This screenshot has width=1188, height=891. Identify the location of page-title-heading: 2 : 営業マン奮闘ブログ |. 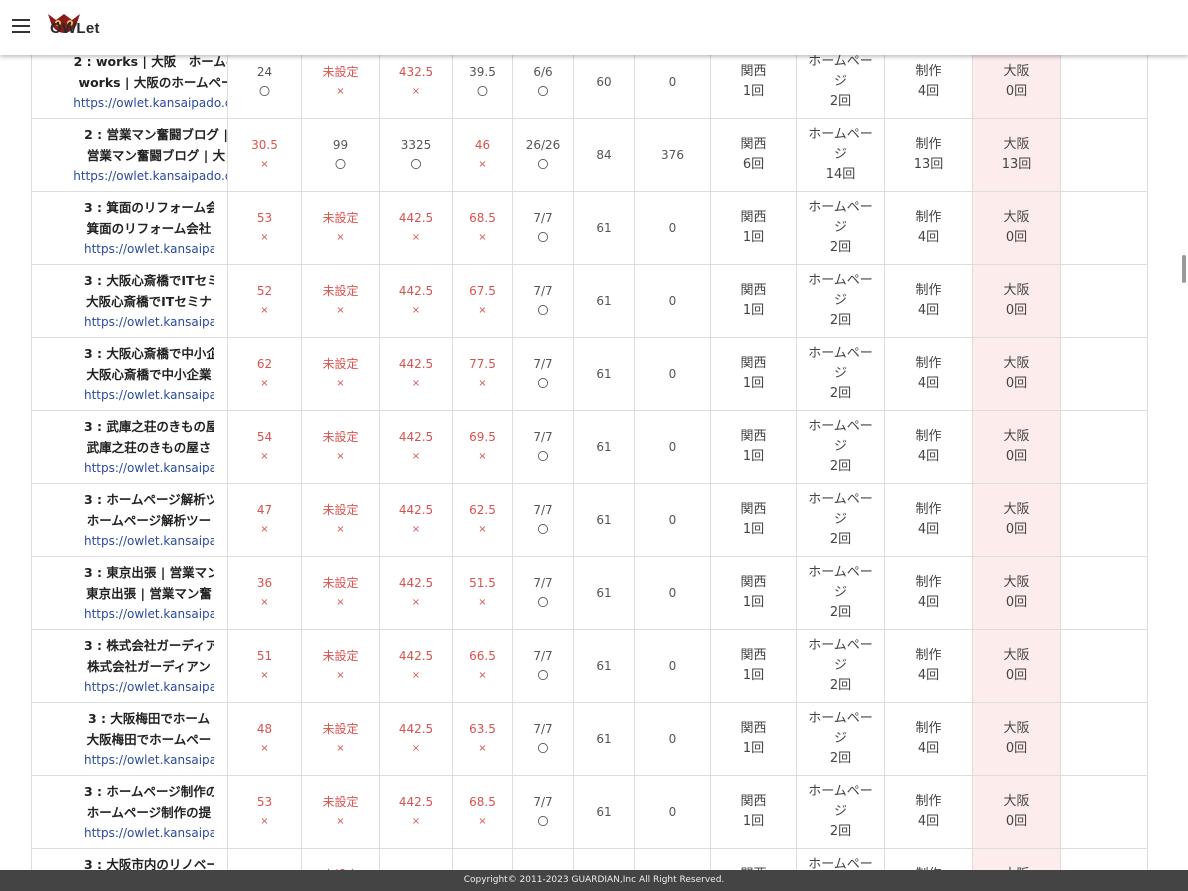
(156, 134).